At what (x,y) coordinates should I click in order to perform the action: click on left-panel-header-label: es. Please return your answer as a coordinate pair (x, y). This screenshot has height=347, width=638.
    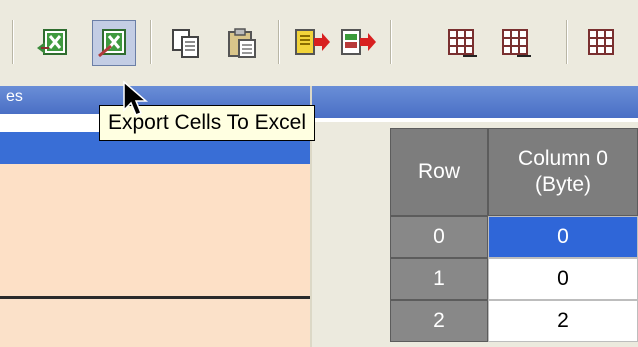
    Looking at the image, I should click on (14, 96).